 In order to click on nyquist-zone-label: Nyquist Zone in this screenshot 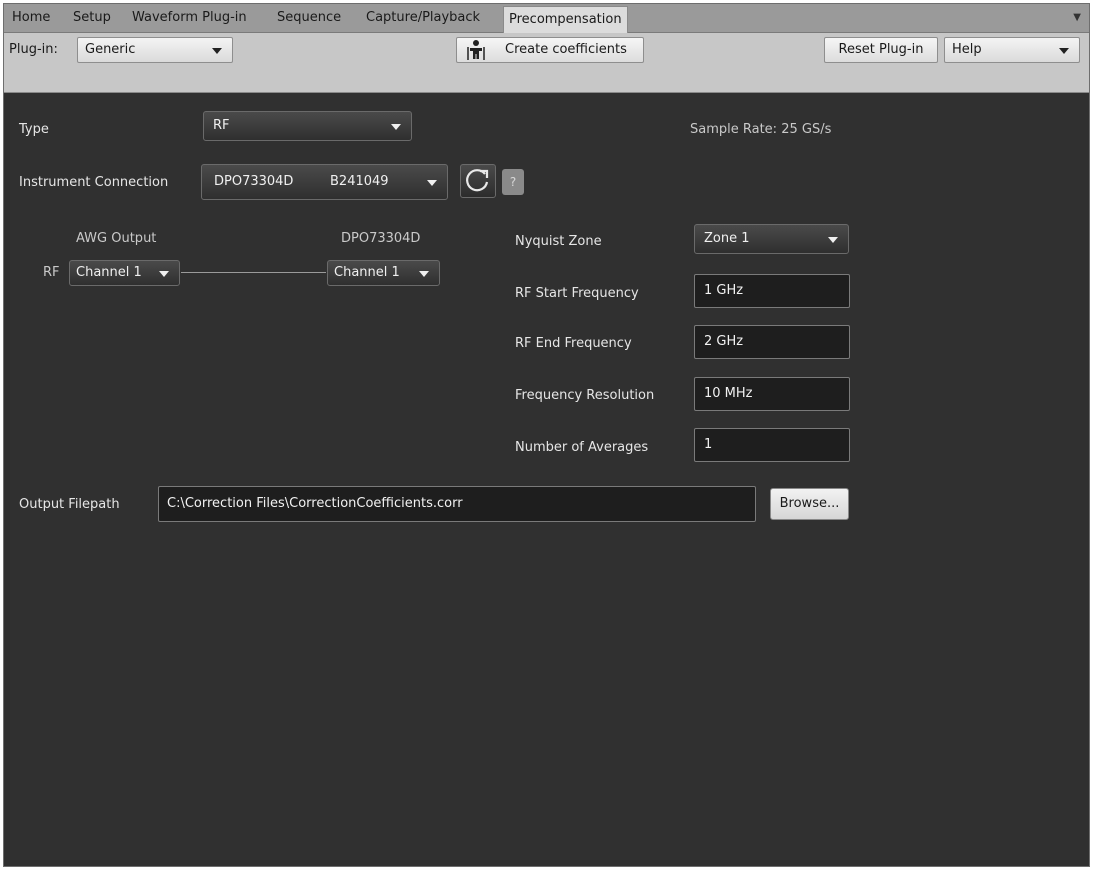, I will do `click(558, 241)`.